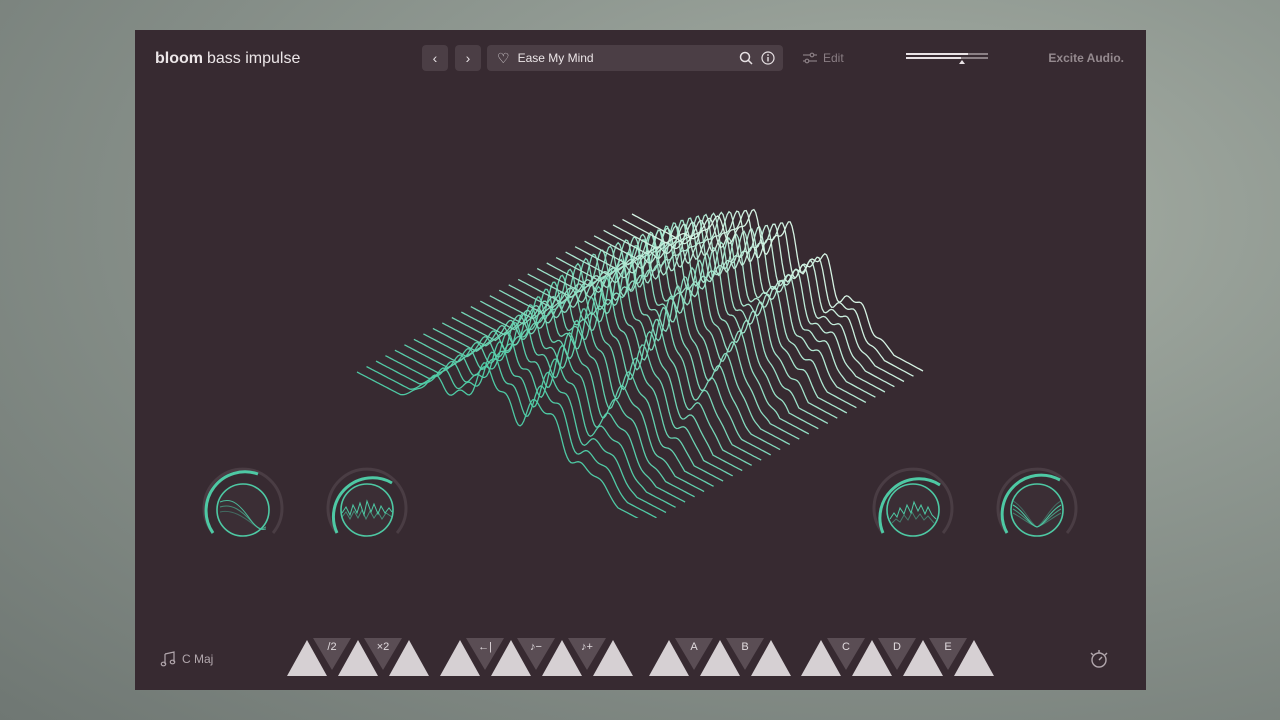 Image resolution: width=1280 pixels, height=720 pixels. I want to click on sliders-icon, so click(810, 58).